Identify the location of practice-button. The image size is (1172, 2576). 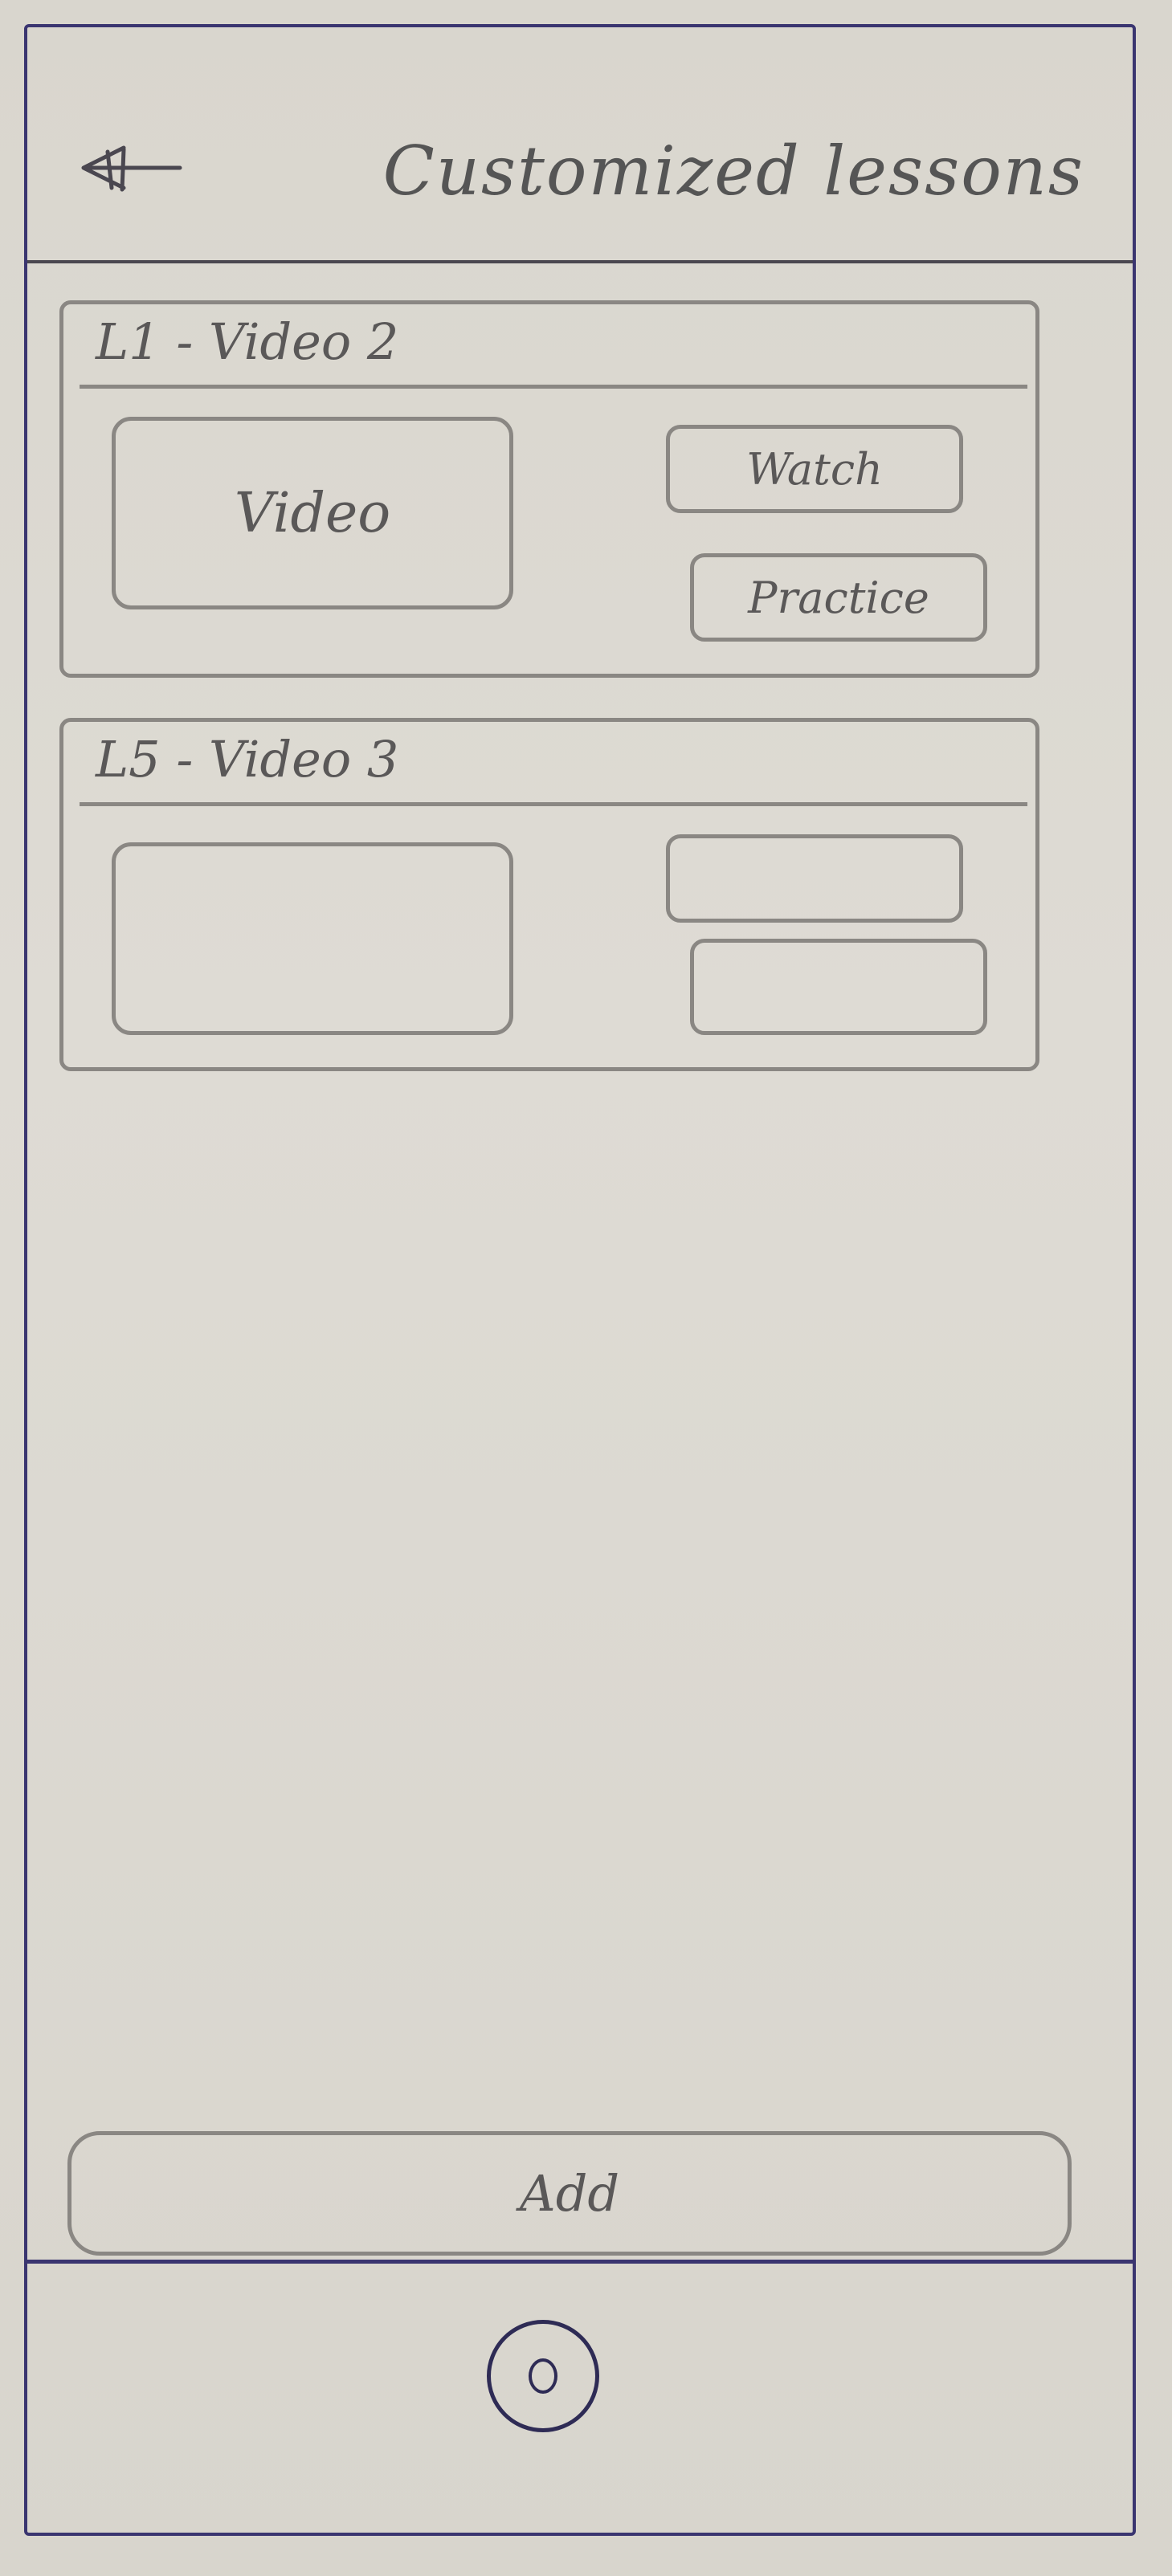
(838, 987).